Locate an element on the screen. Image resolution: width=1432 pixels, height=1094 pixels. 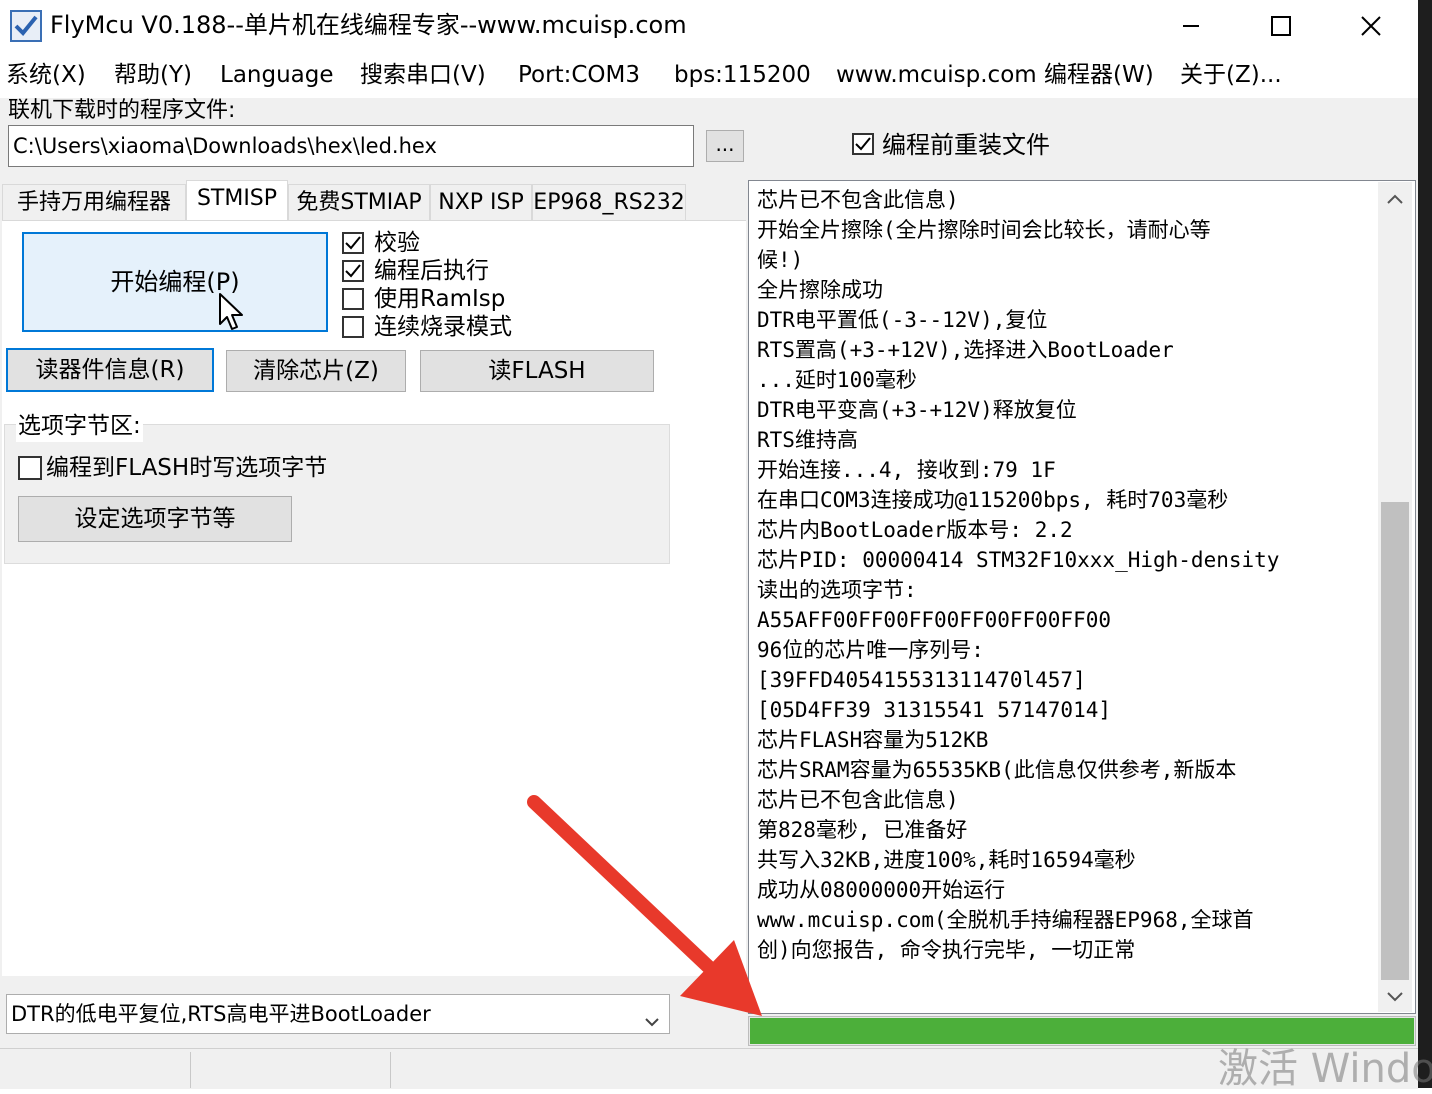
verify-label: 校验 is located at coordinates (397, 243).